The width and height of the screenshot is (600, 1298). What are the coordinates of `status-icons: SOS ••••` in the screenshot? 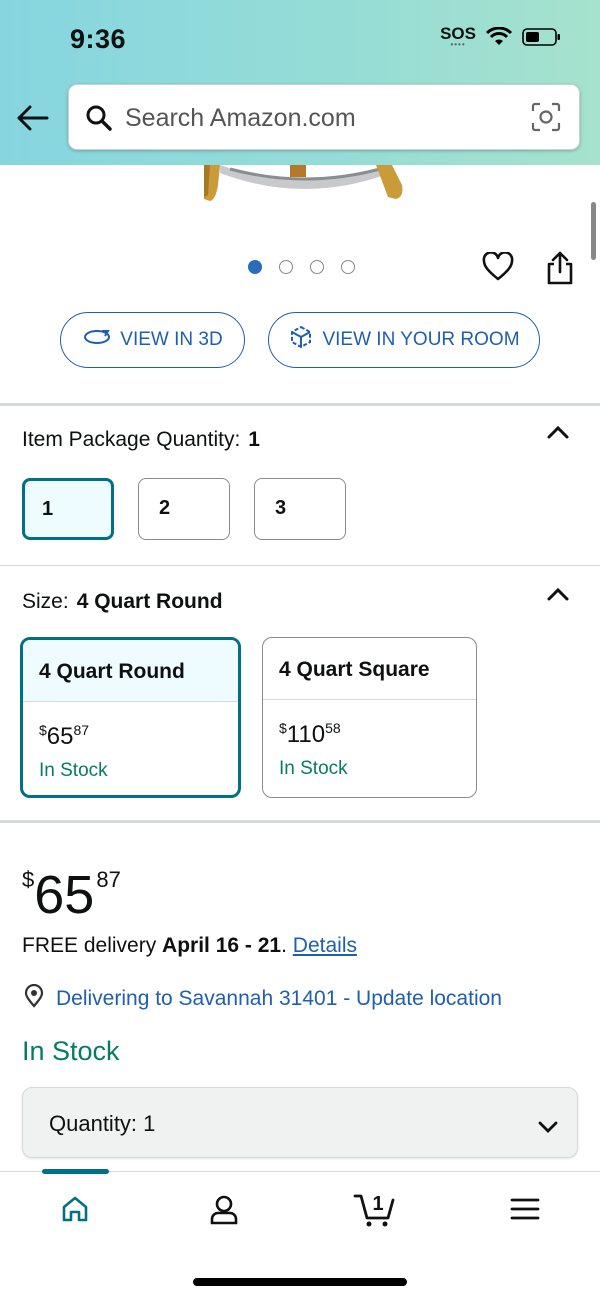 It's located at (501, 37).